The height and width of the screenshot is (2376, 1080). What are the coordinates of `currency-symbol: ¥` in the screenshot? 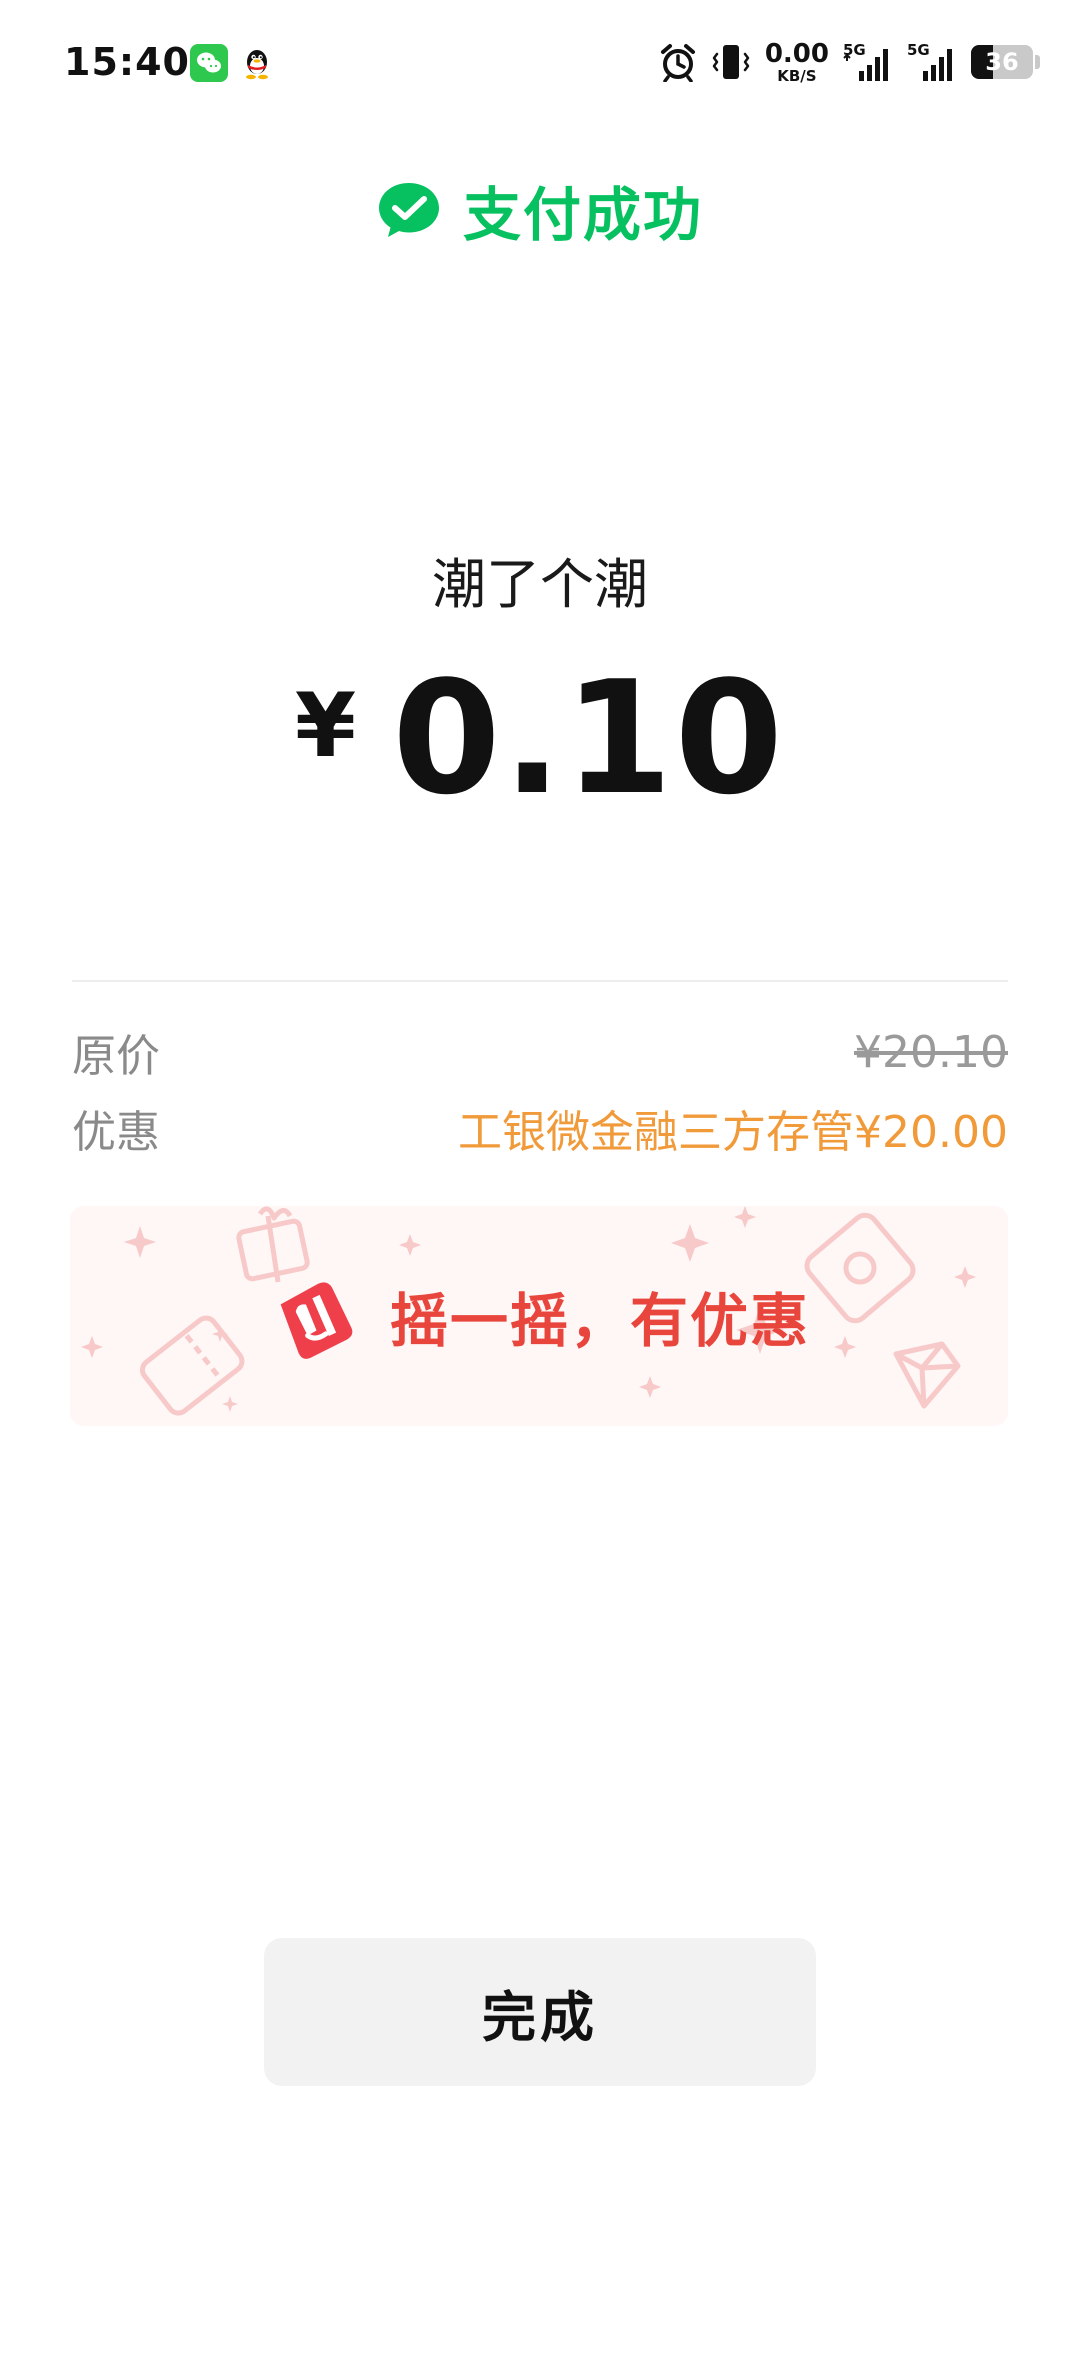 It's located at (325, 725).